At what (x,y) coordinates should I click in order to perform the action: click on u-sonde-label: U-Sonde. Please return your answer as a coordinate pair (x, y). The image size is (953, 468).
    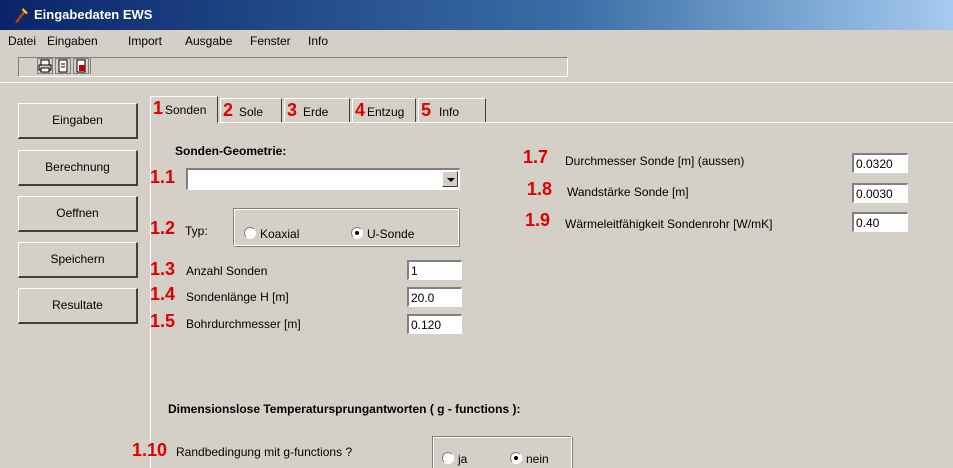
    Looking at the image, I should click on (391, 234).